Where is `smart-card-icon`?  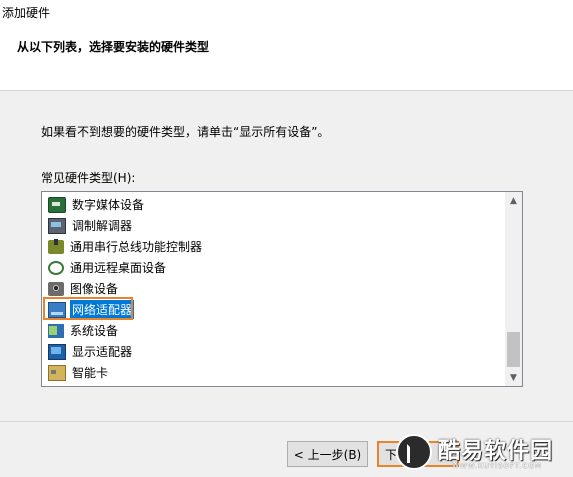 smart-card-icon is located at coordinates (57, 372).